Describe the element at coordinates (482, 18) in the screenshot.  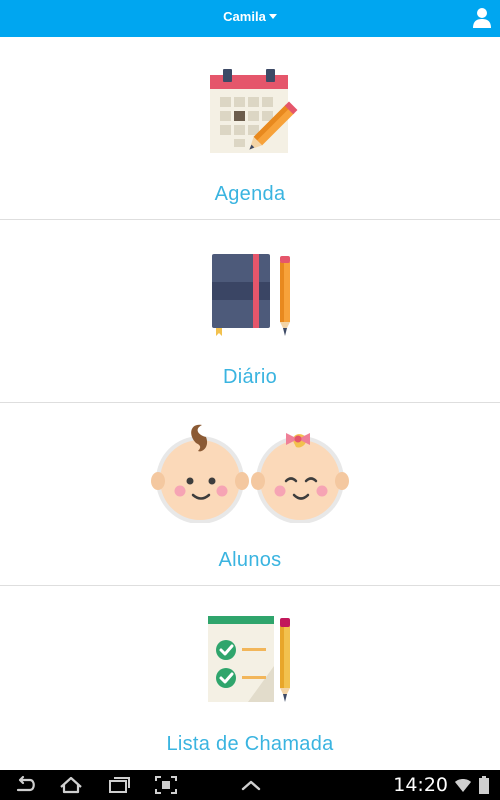
I see `user-profile-icon` at that location.